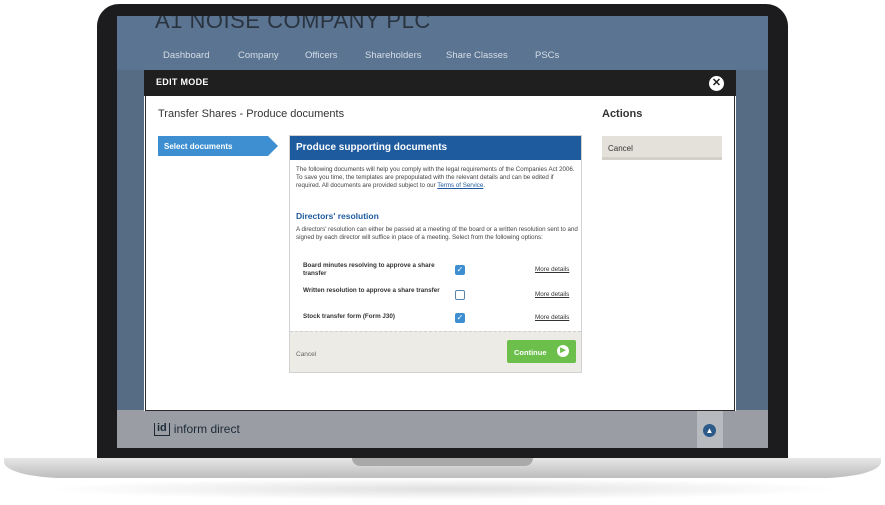  What do you see at coordinates (306, 354) in the screenshot?
I see `cancel-link: Cancel` at bounding box center [306, 354].